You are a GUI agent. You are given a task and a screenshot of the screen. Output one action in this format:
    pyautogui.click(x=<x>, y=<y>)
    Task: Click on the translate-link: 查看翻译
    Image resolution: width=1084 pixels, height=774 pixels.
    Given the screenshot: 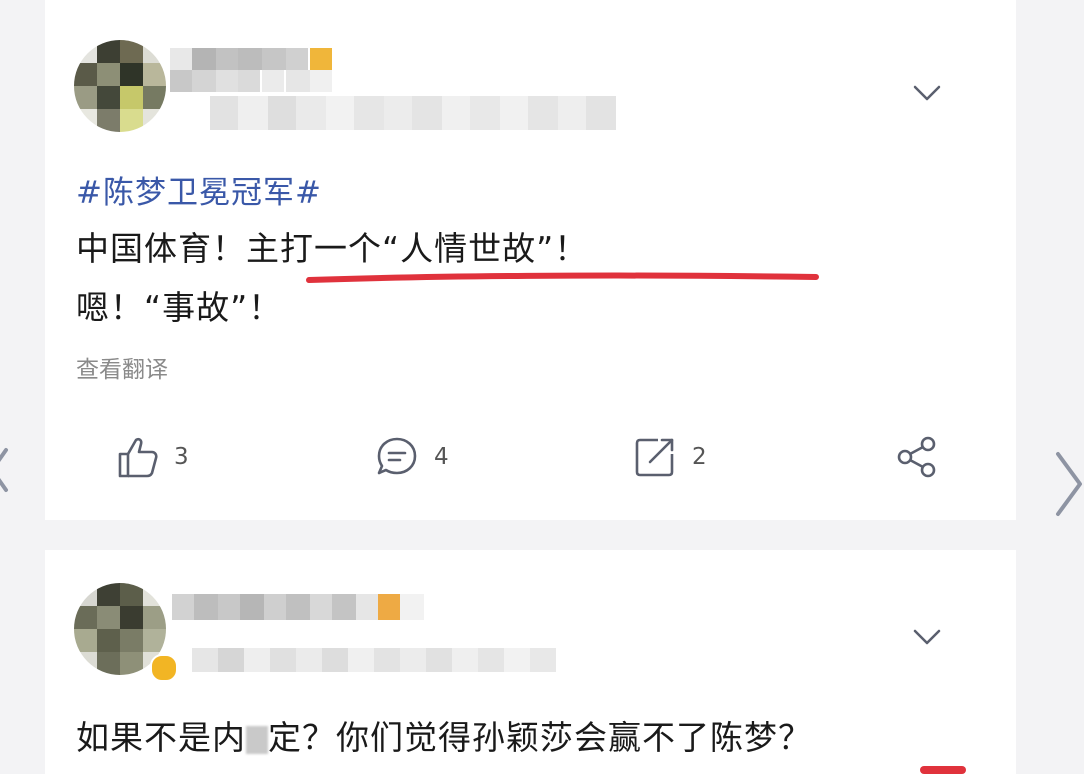 What is the action you would take?
    pyautogui.click(x=122, y=367)
    